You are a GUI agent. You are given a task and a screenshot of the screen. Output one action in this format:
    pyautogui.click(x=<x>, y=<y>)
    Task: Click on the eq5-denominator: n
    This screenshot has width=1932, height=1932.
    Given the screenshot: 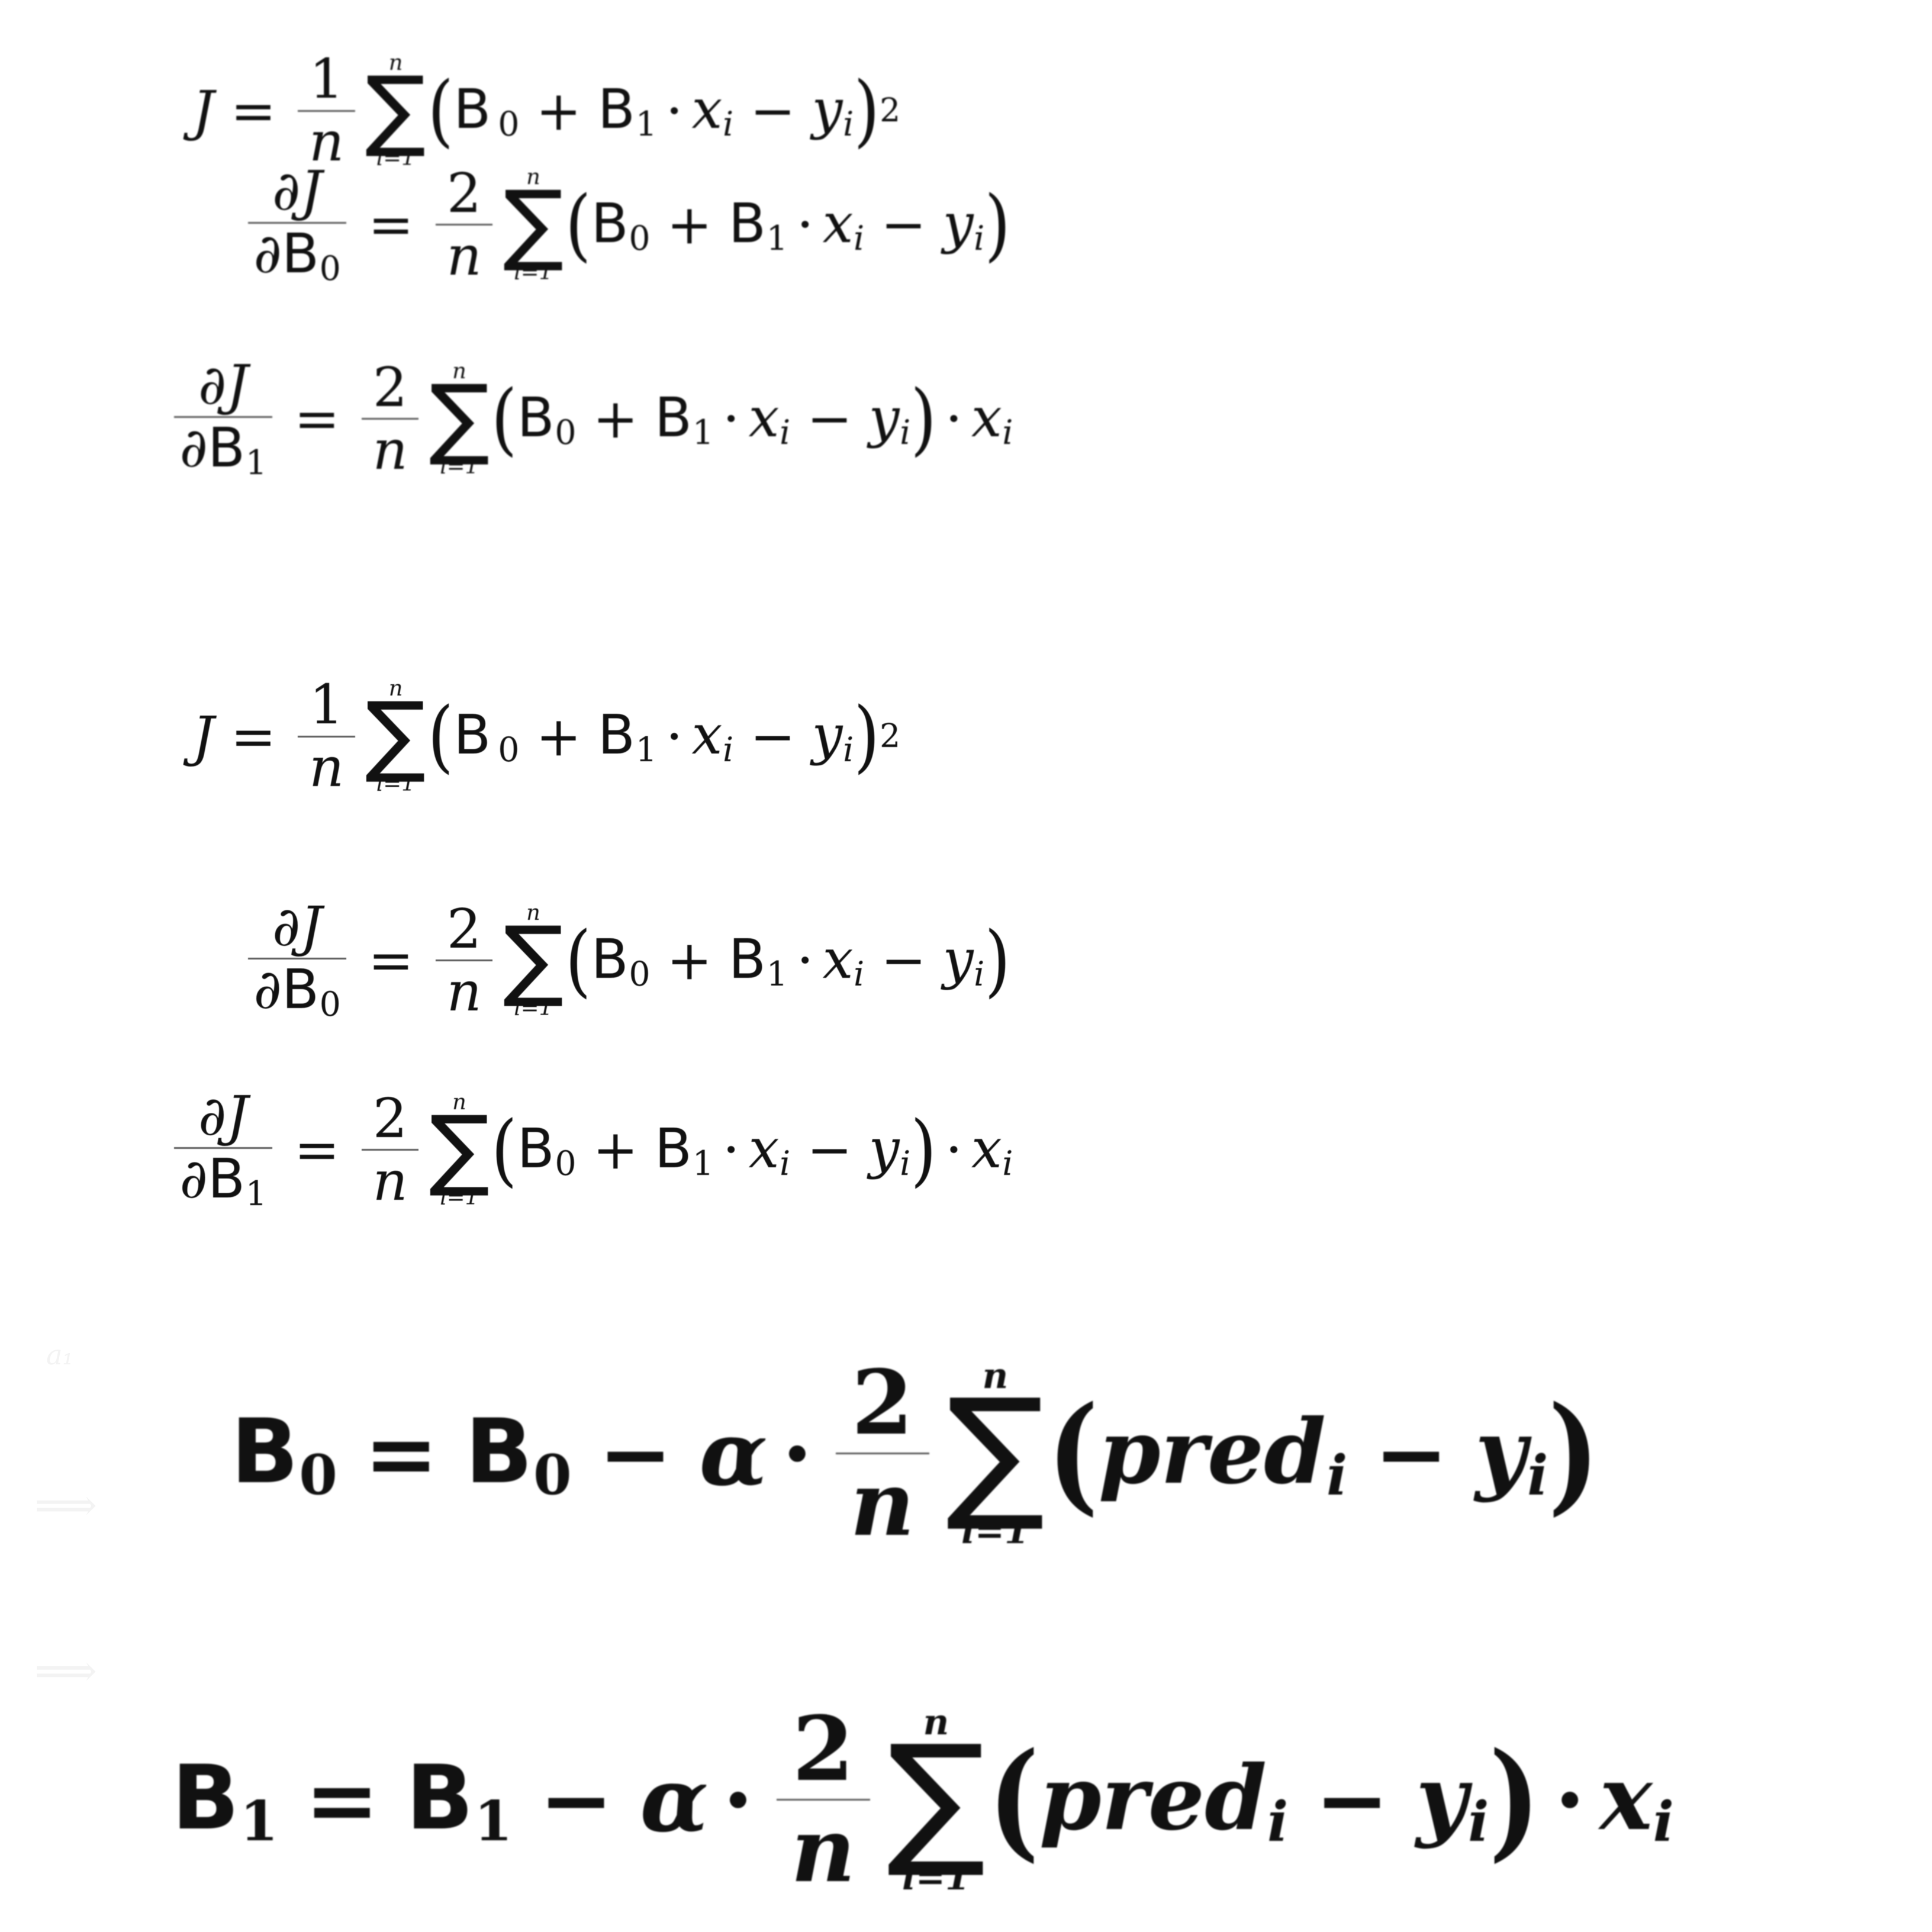 What is the action you would take?
    pyautogui.click(x=464, y=991)
    